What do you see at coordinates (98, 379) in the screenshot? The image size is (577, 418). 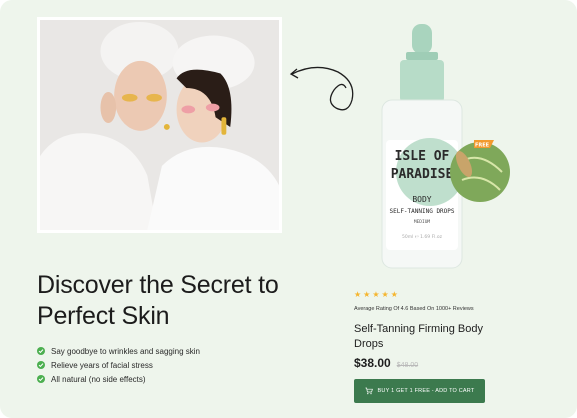 I see `feature-text: All natural (no side effects)` at bounding box center [98, 379].